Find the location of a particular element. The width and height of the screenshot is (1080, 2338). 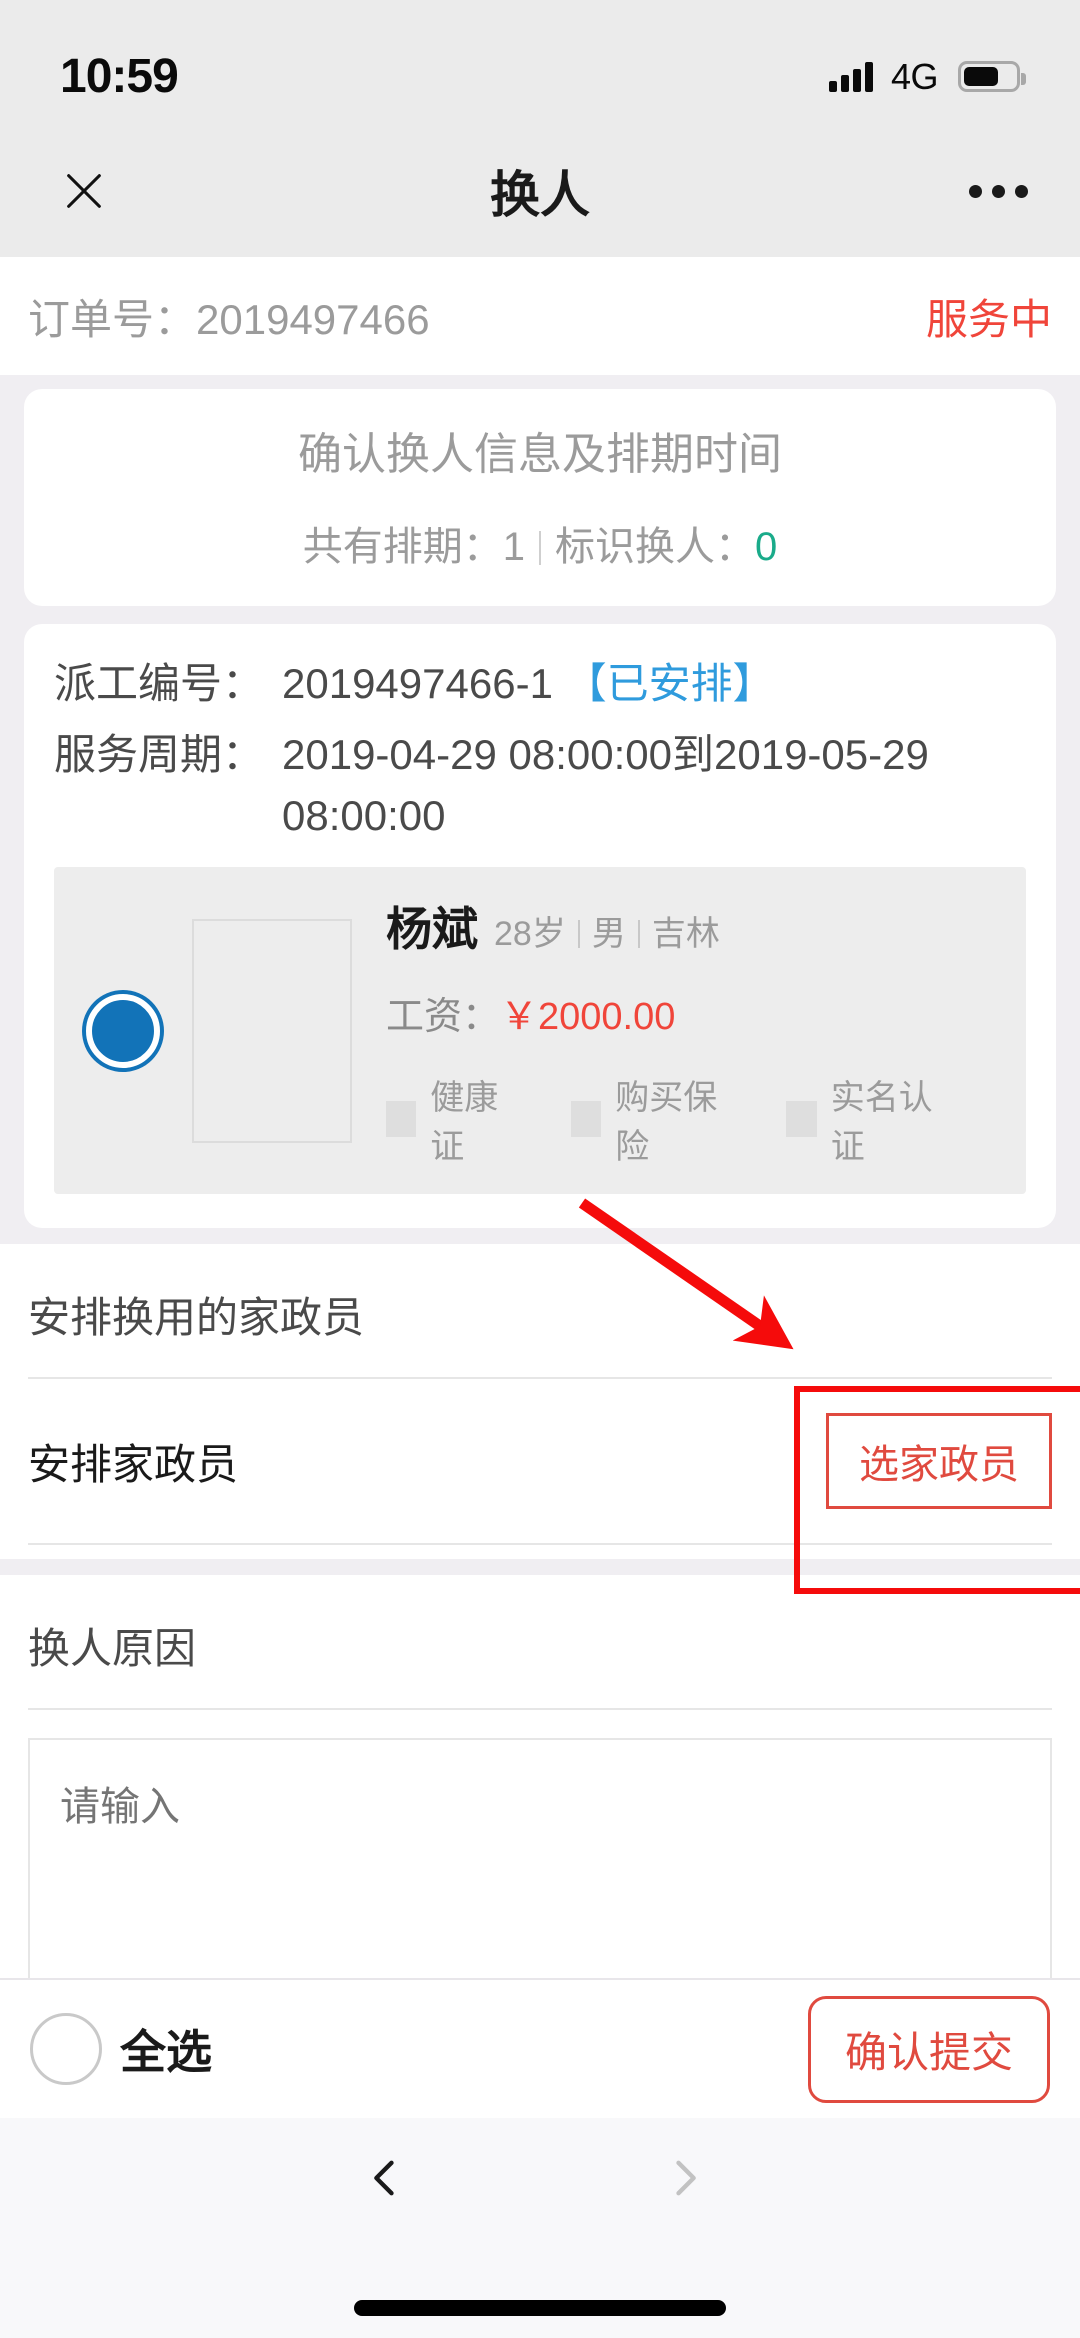

mark-count-value: 0 is located at coordinates (766, 547).